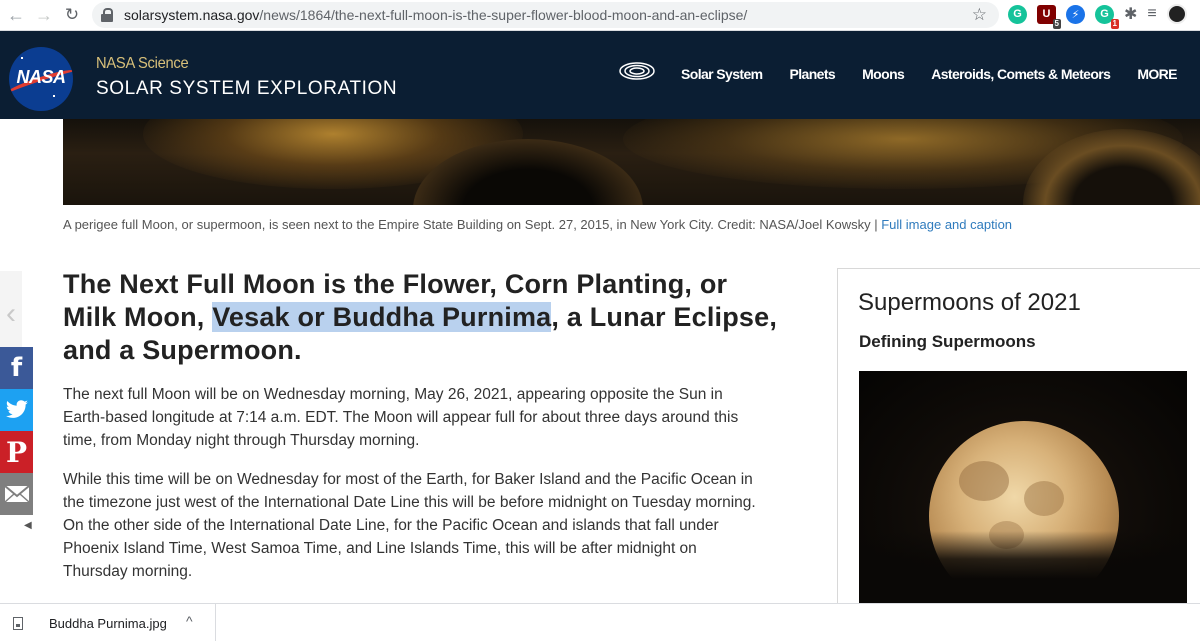  I want to click on facebook-icon: f, so click(16, 368).